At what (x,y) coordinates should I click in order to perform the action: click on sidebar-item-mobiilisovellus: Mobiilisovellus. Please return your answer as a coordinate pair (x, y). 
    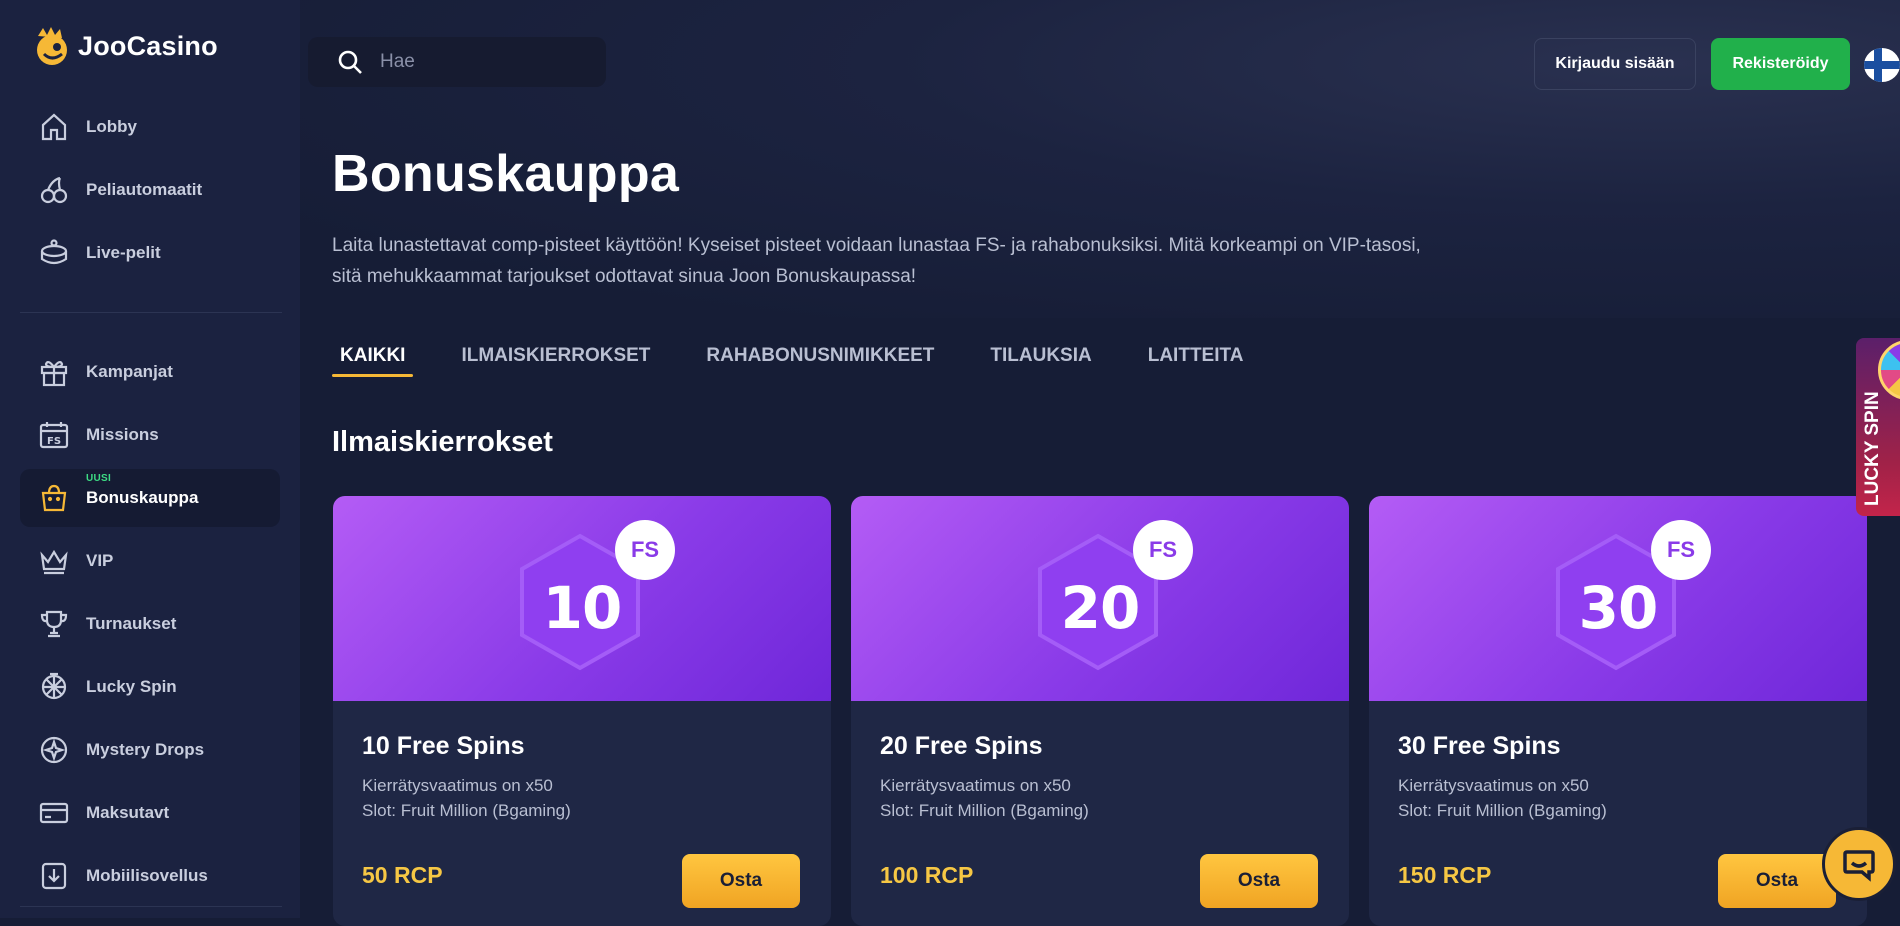
    Looking at the image, I should click on (150, 876).